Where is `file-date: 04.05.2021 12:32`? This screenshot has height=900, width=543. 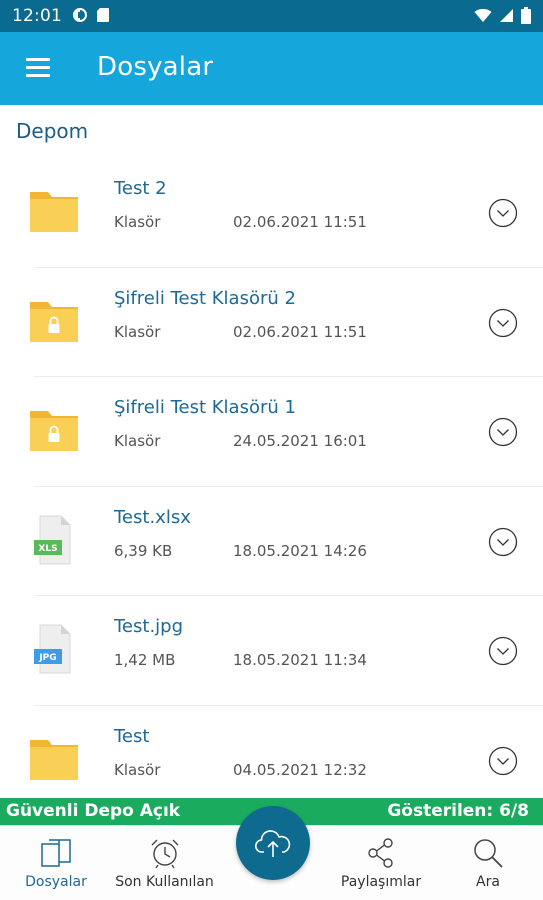 file-date: 04.05.2021 12:32 is located at coordinates (300, 769).